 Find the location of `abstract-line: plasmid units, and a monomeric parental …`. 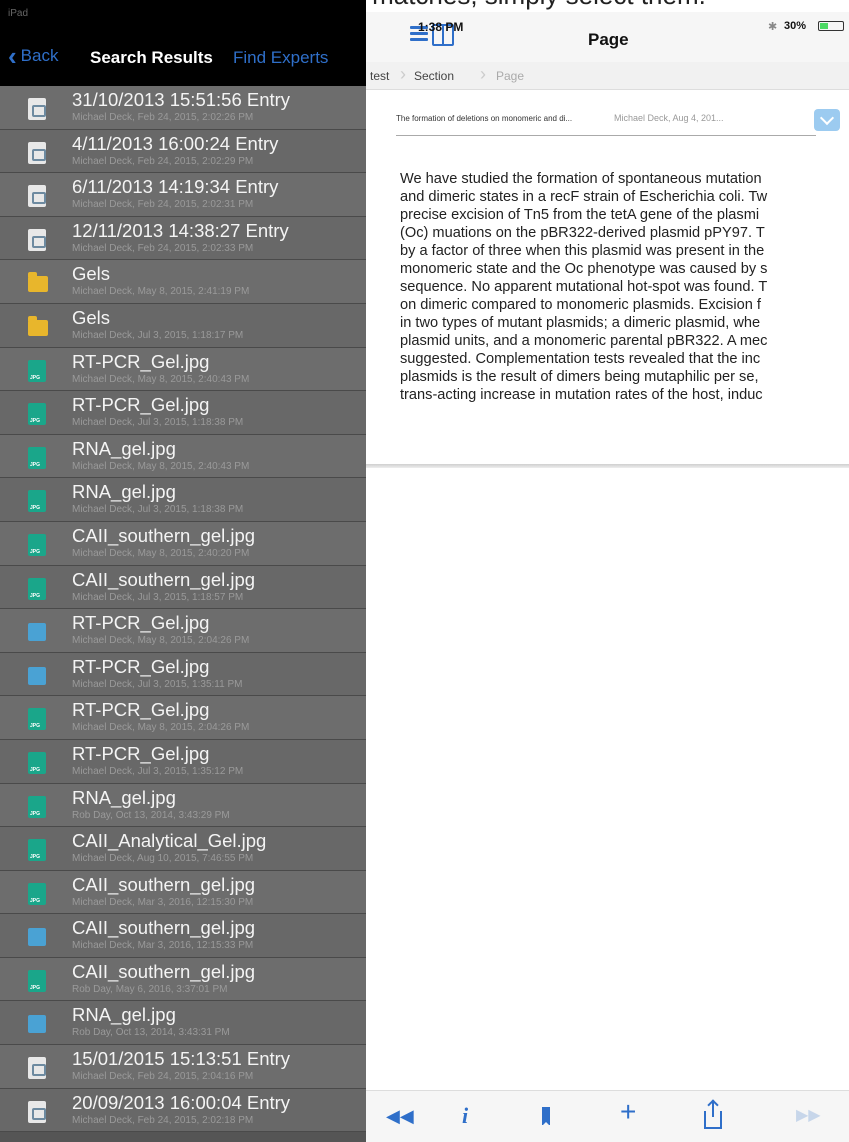

abstract-line: plasmid units, and a monomeric parental … is located at coordinates (584, 341).